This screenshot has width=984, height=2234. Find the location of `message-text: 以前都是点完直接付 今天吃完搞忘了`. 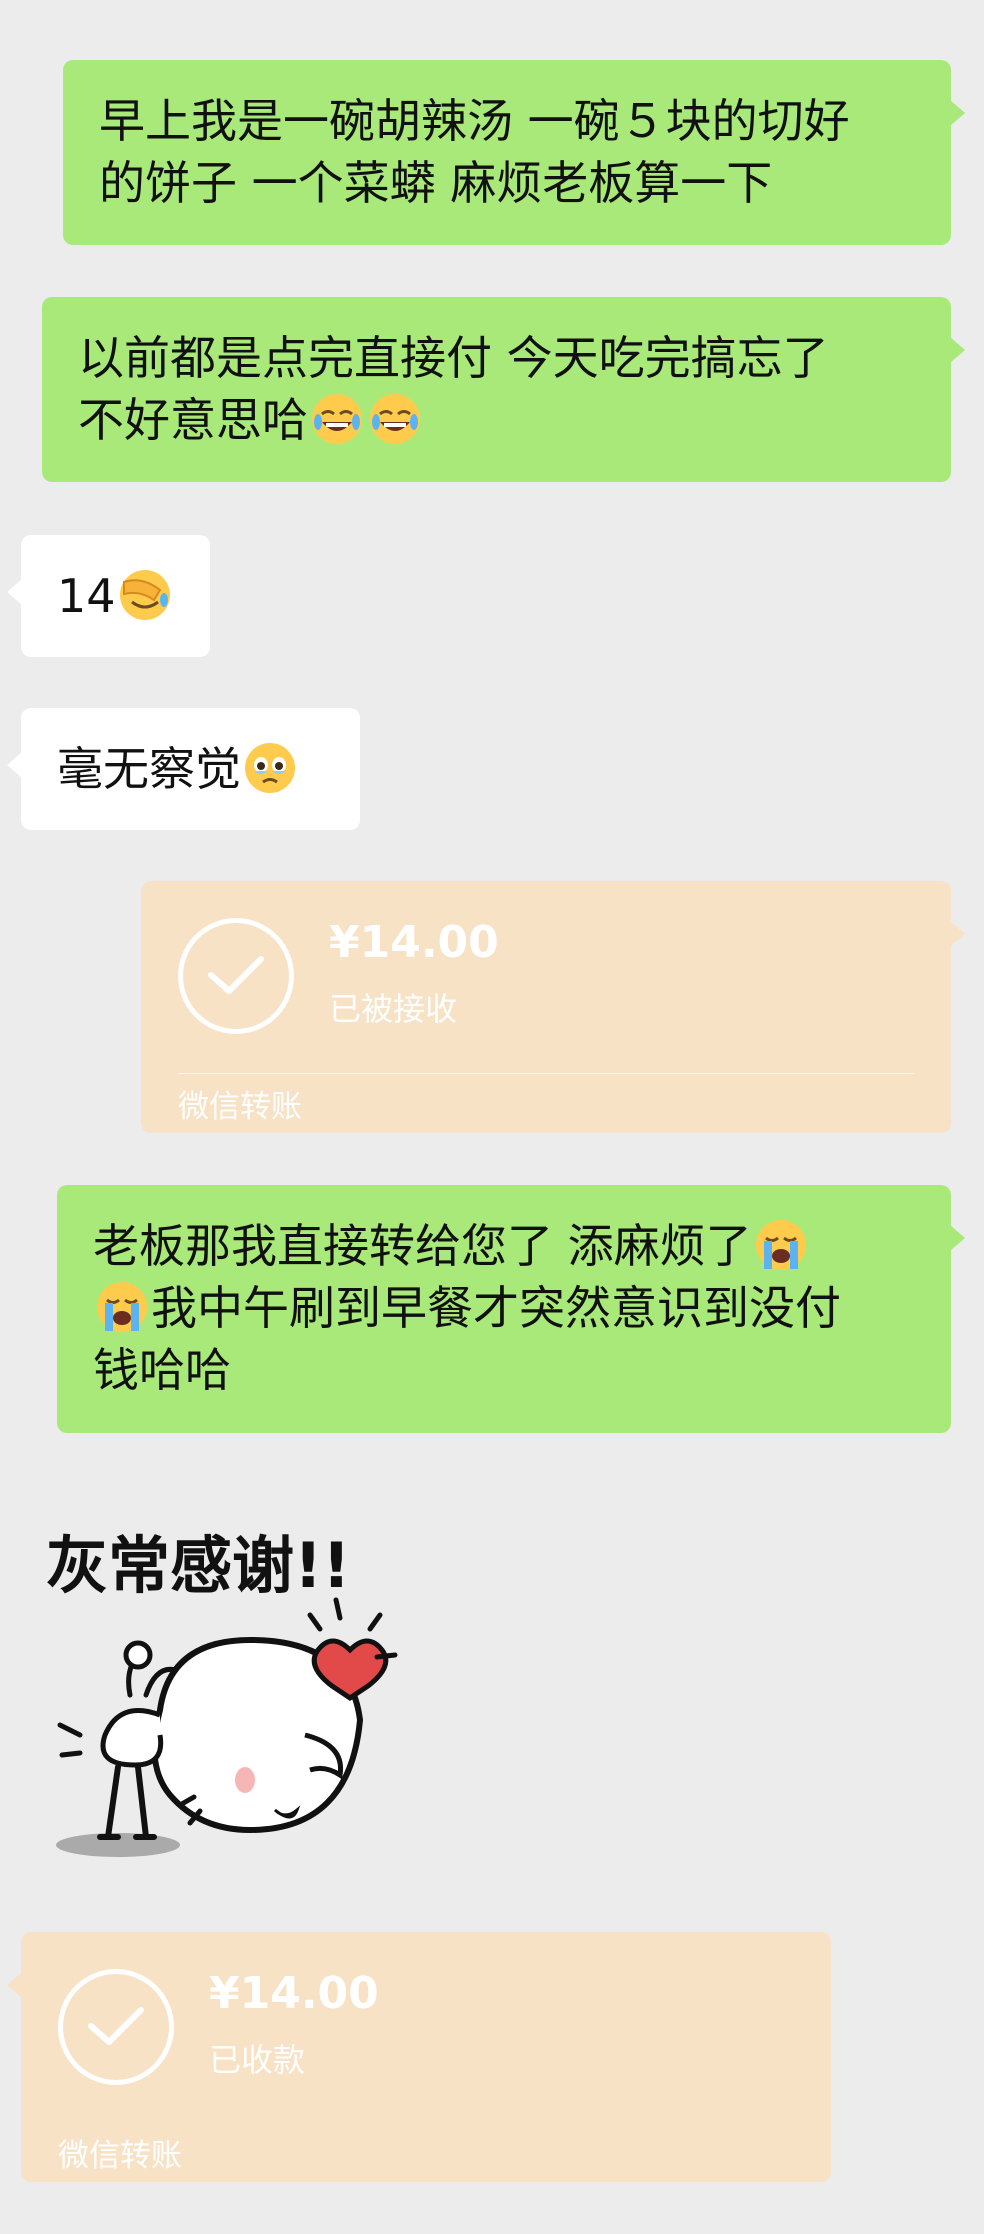

message-text: 以前都是点完直接付 今天吃完搞忘了 is located at coordinates (453, 358).